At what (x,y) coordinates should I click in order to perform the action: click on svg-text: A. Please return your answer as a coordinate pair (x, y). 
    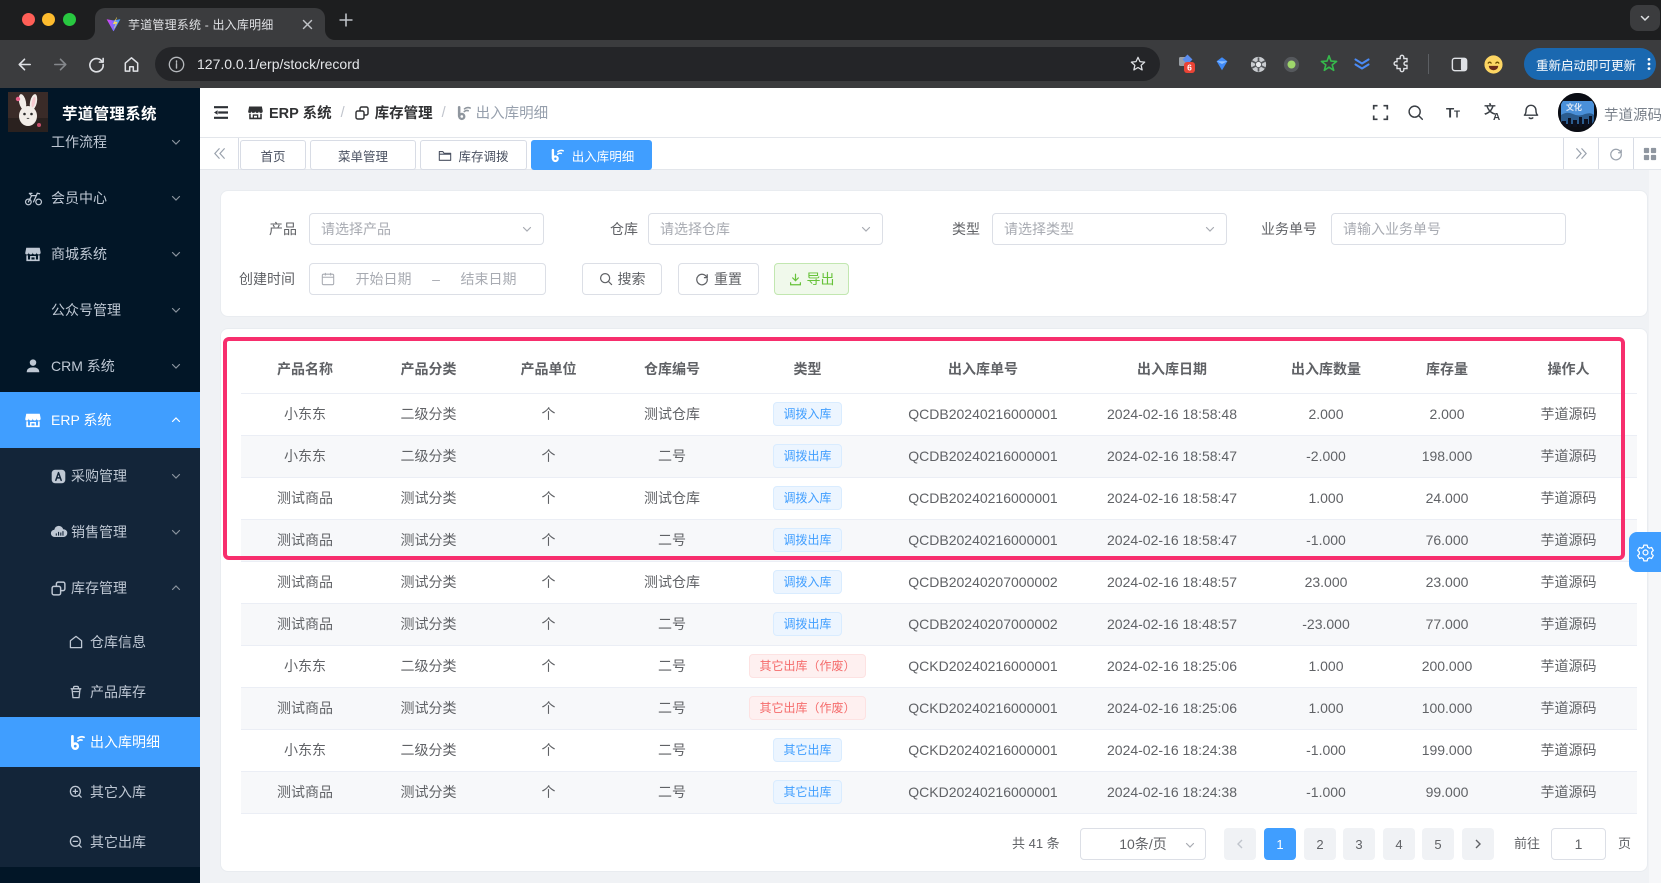
    Looking at the image, I should click on (1496, 116).